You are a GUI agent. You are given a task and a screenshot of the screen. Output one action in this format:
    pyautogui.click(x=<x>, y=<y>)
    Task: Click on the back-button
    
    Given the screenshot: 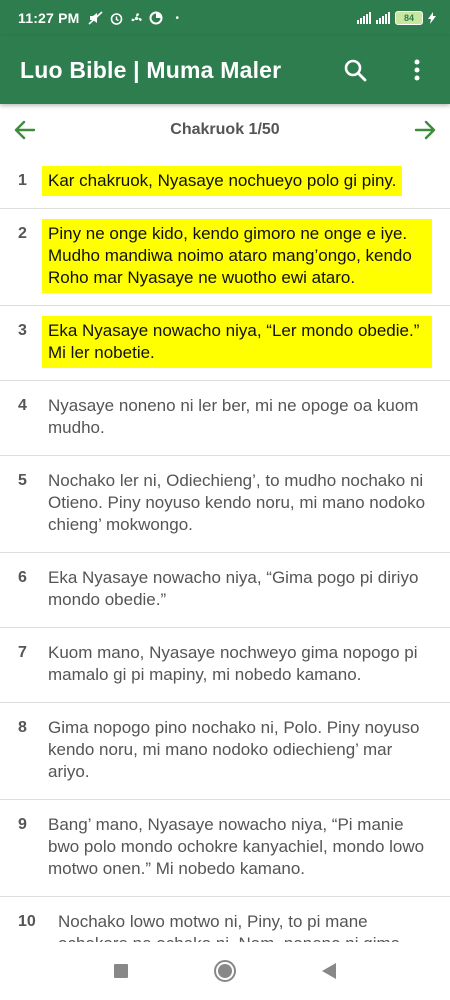 What is the action you would take?
    pyautogui.click(x=329, y=971)
    